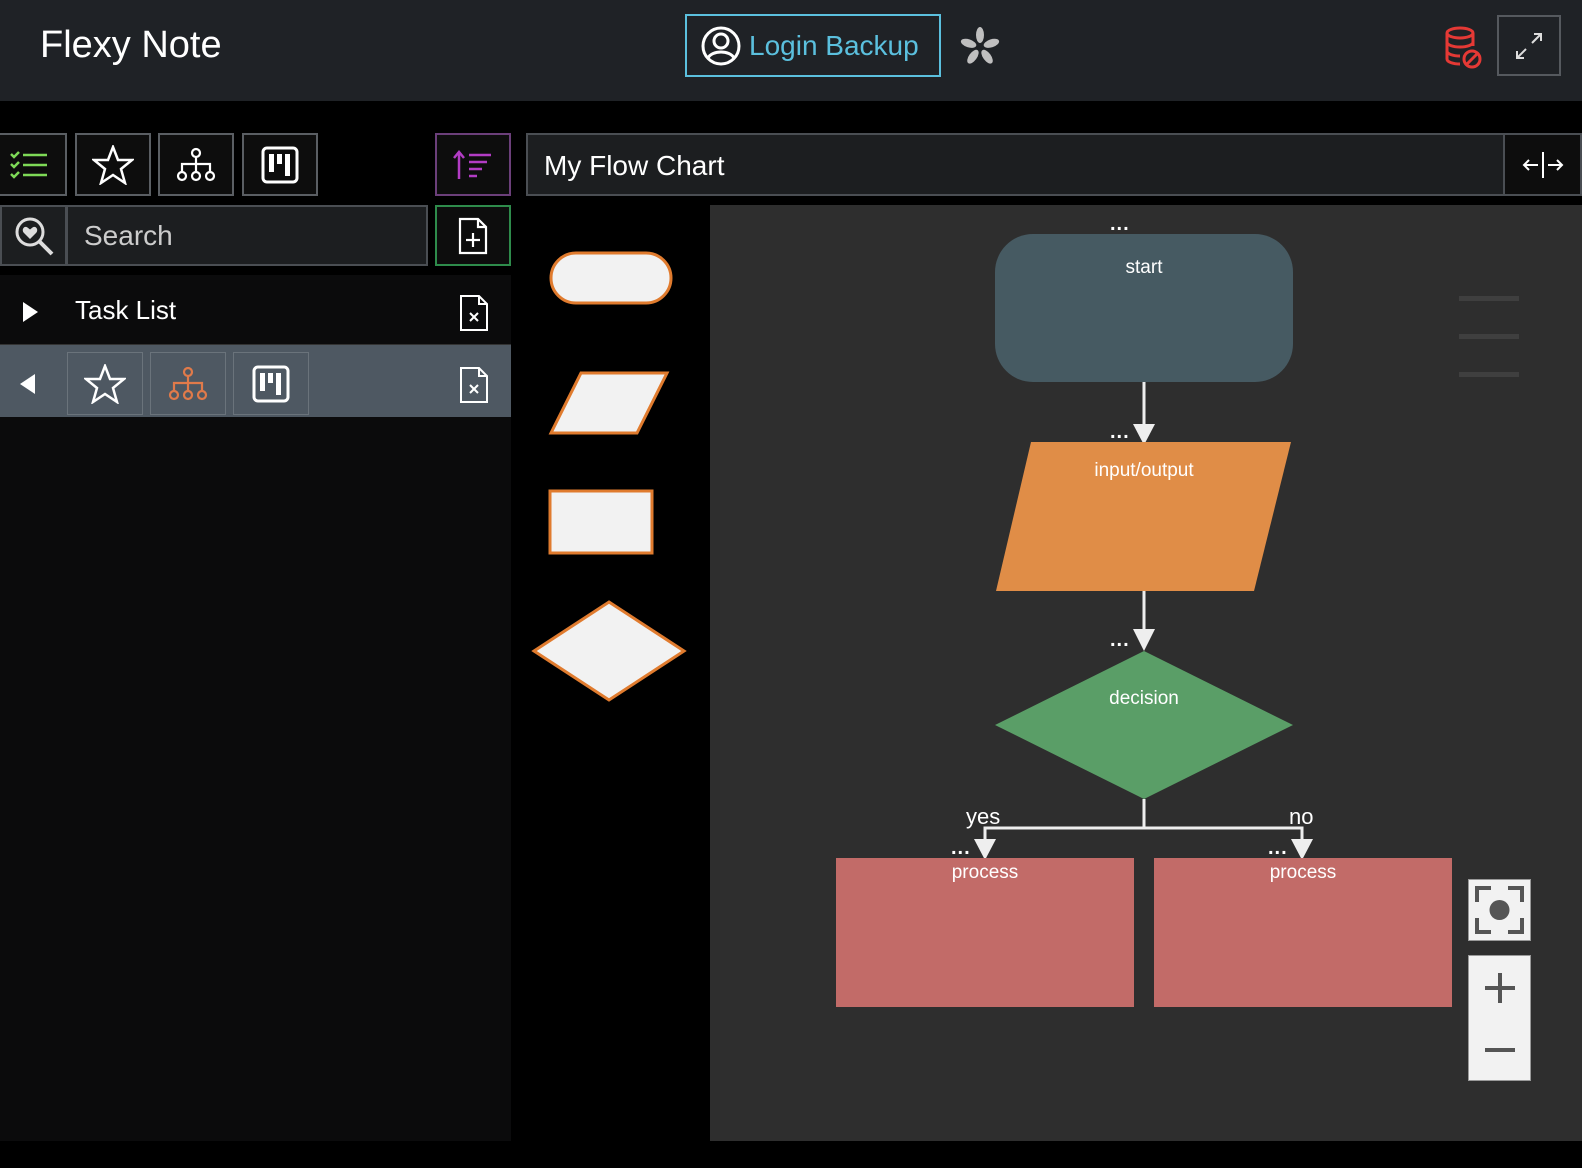 The width and height of the screenshot is (1582, 1168). What do you see at coordinates (247, 235) in the screenshot?
I see `search-input` at bounding box center [247, 235].